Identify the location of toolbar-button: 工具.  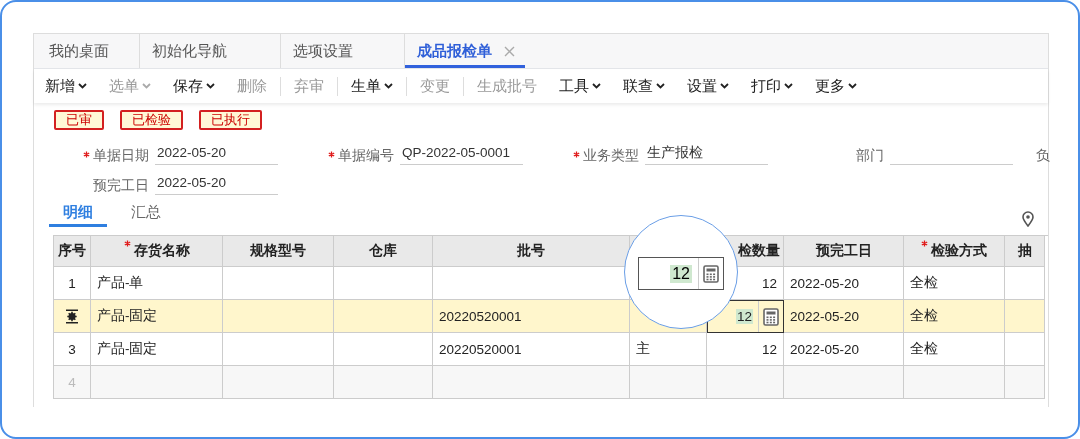
(580, 86).